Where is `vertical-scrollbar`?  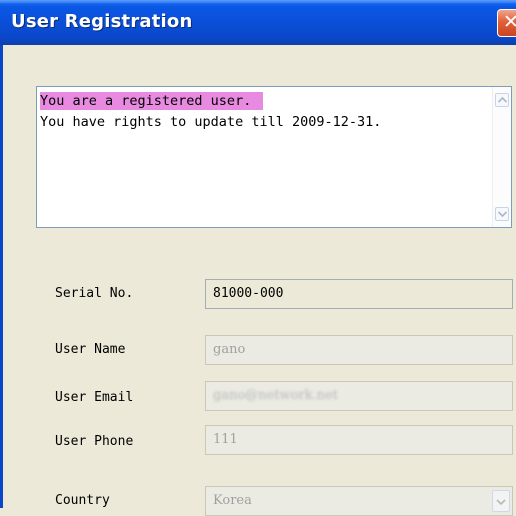 vertical-scrollbar is located at coordinates (501, 157).